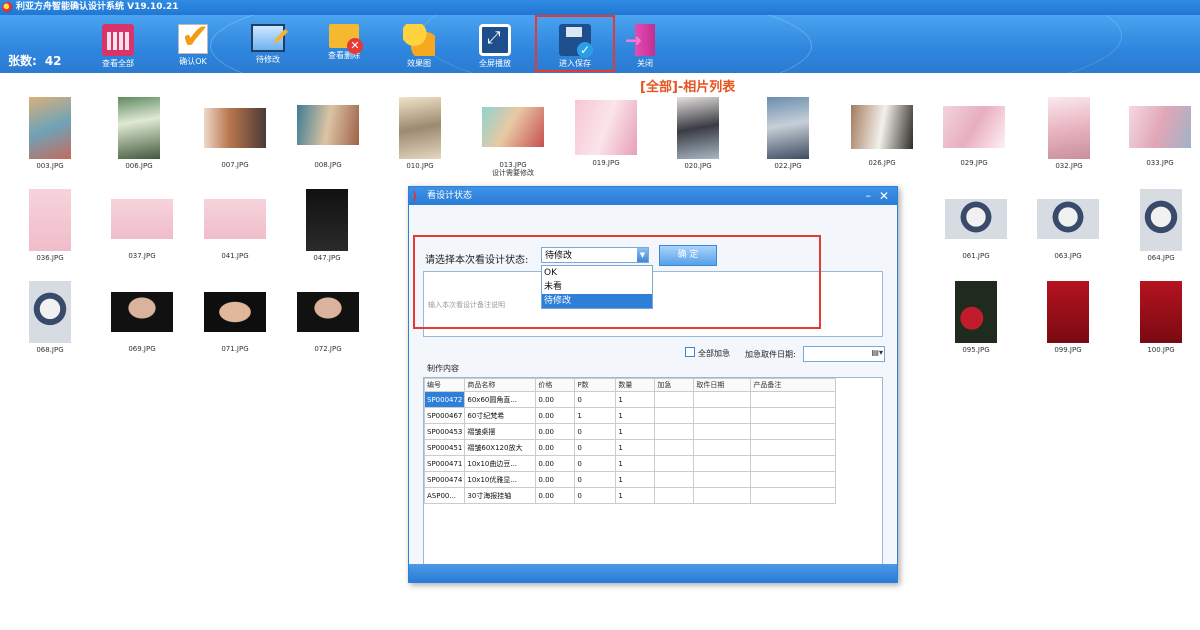 This screenshot has height=630, width=1200. Describe the element at coordinates (268, 46) in the screenshot. I see `pending-edit-button: 待修改` at that location.